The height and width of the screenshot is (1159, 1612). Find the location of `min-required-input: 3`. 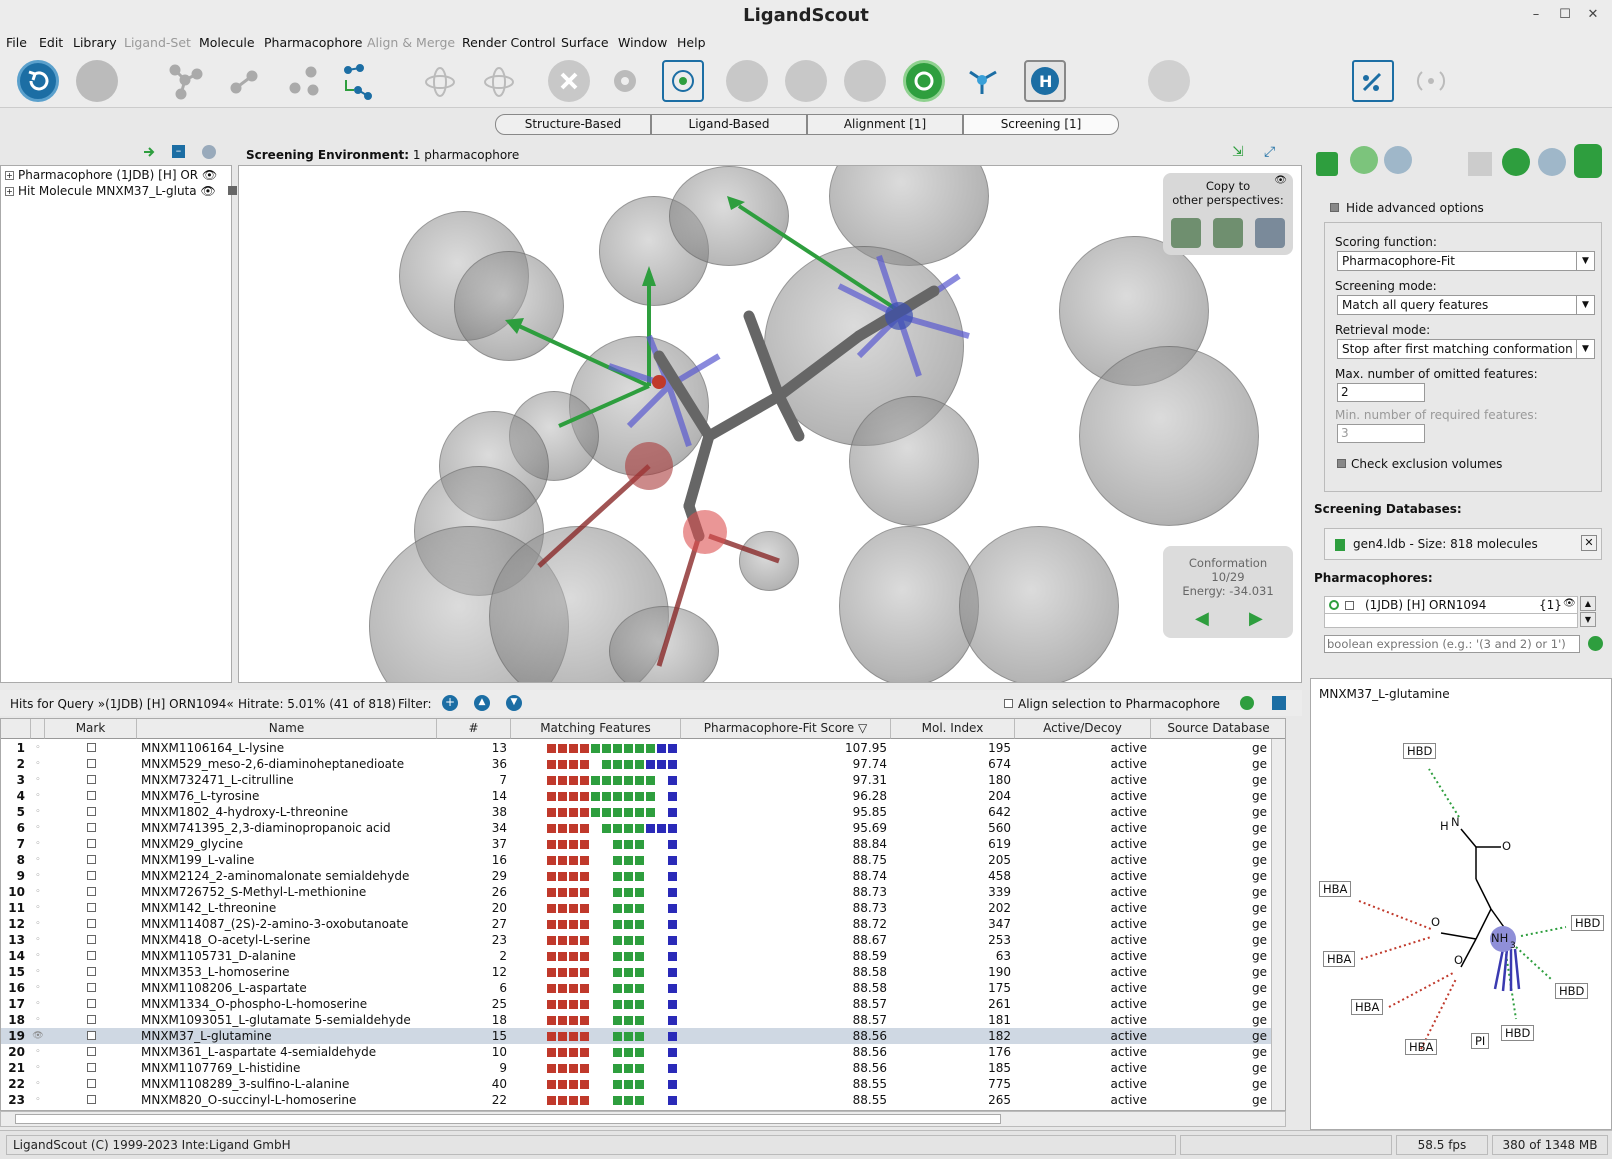

min-required-input: 3 is located at coordinates (1381, 433).